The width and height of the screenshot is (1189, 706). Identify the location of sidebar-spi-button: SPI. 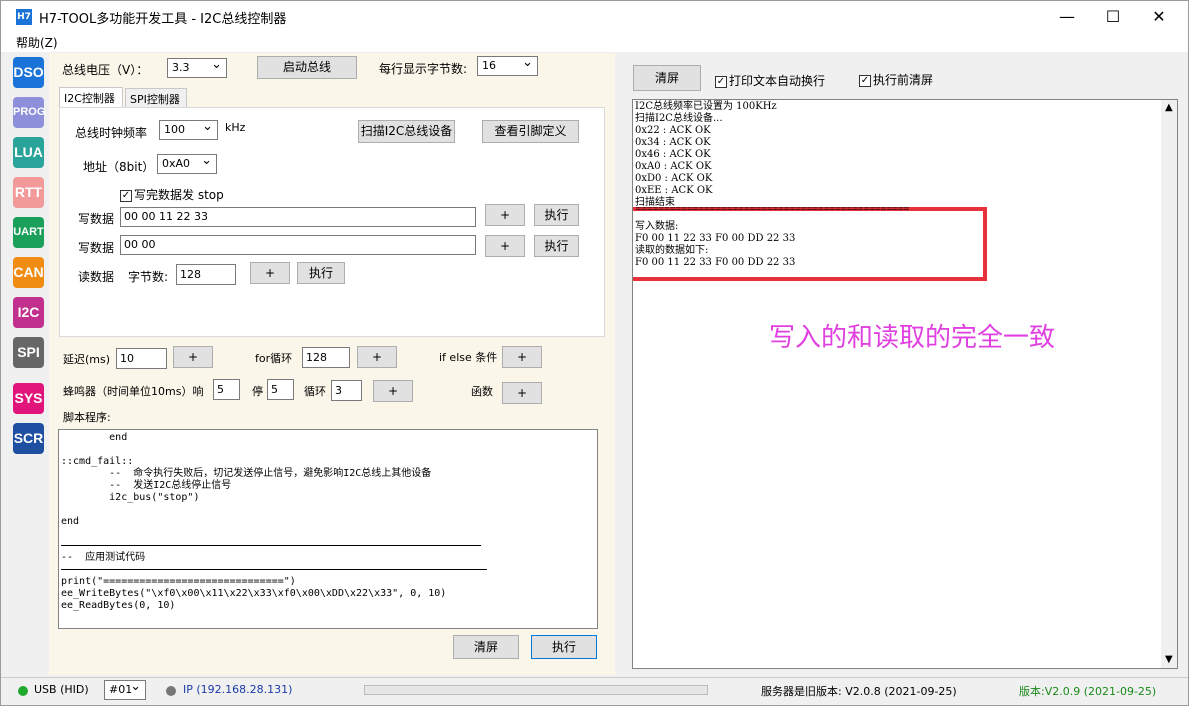
(28, 352).